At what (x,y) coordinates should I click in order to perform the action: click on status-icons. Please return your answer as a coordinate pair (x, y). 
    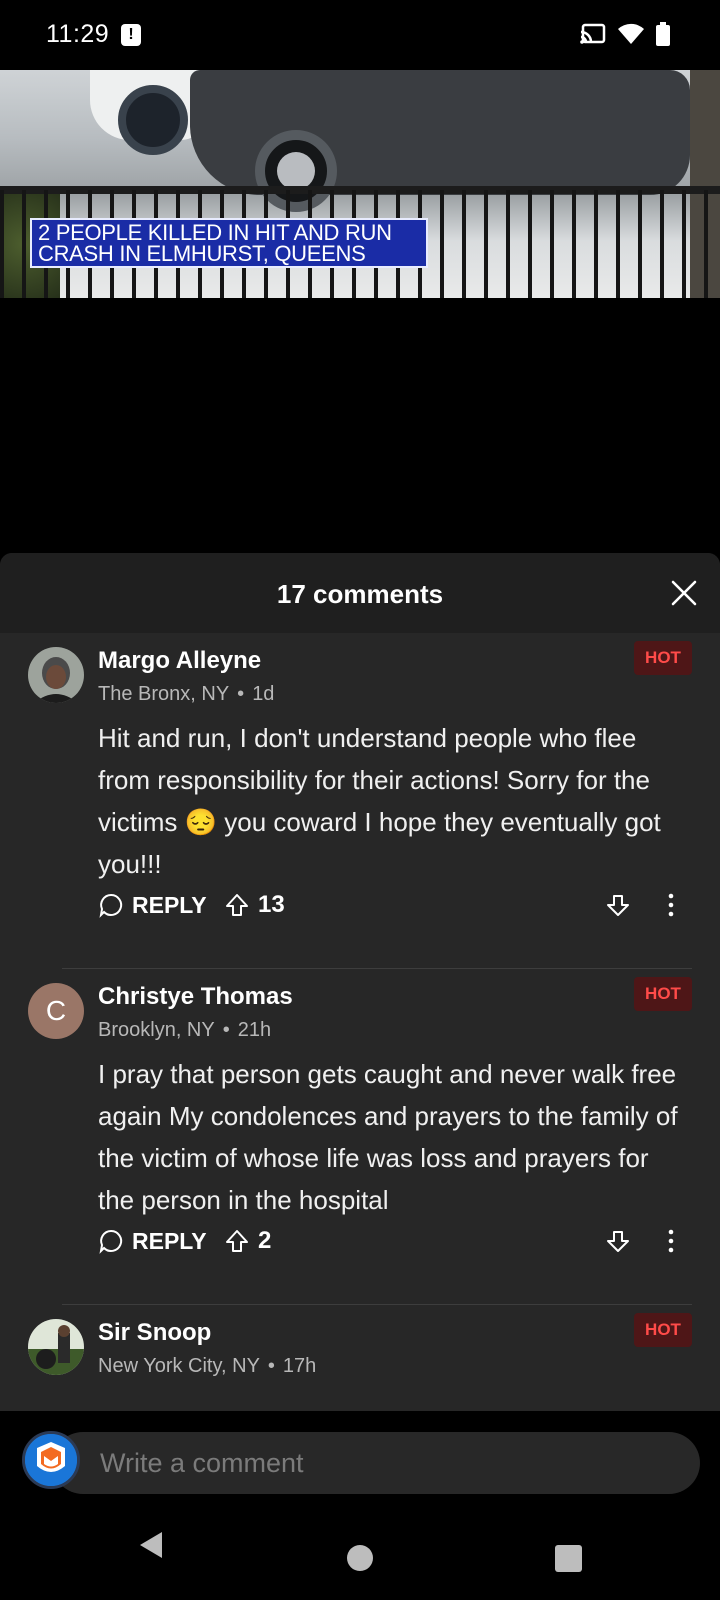
    Looking at the image, I should click on (625, 34).